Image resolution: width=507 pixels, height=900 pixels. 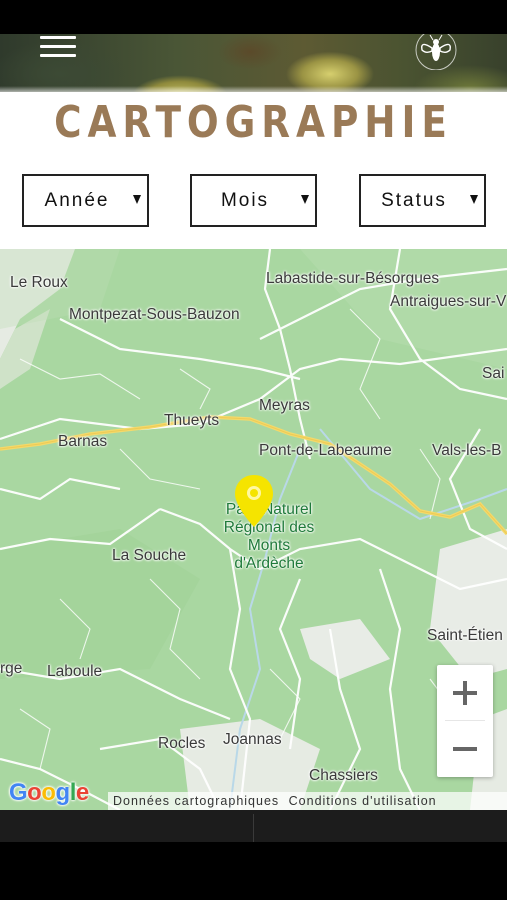 I want to click on place-label: Meyras, so click(x=284, y=405).